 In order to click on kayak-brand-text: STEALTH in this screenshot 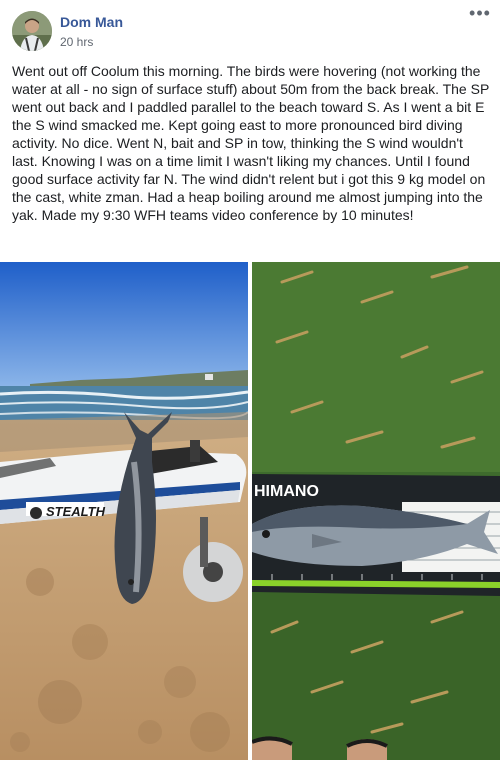, I will do `click(76, 511)`.